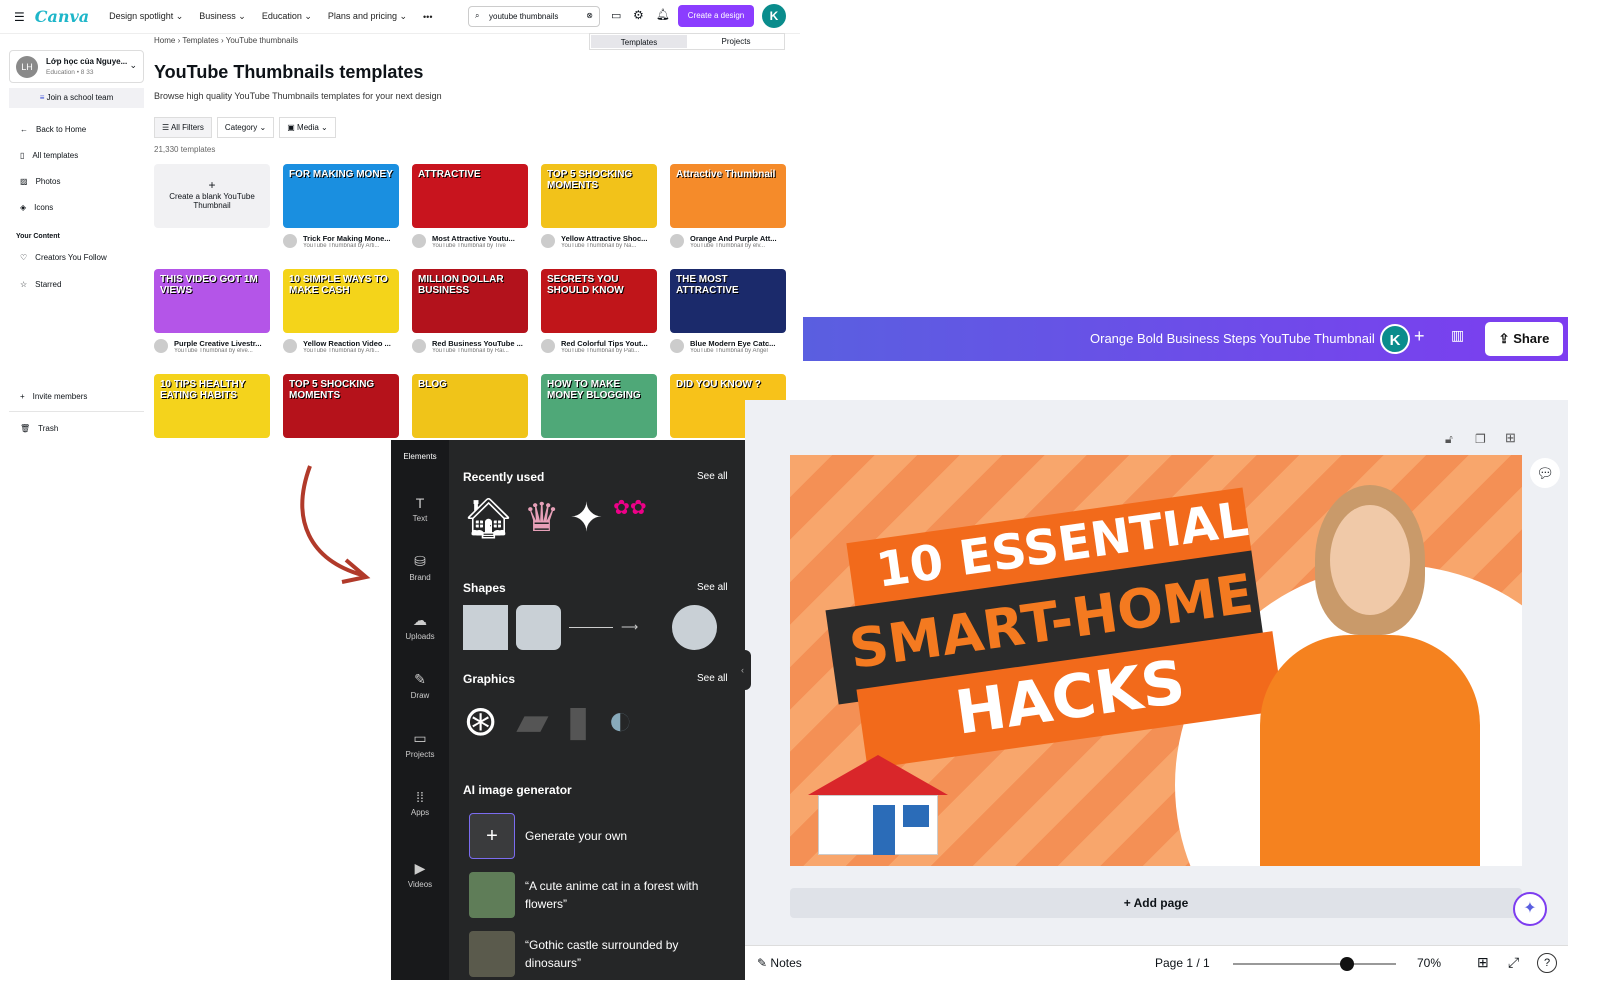 Image resolution: width=1600 pixels, height=1000 pixels. Describe the element at coordinates (644, 627) in the screenshot. I see `shape-arrow: ⟶` at that location.